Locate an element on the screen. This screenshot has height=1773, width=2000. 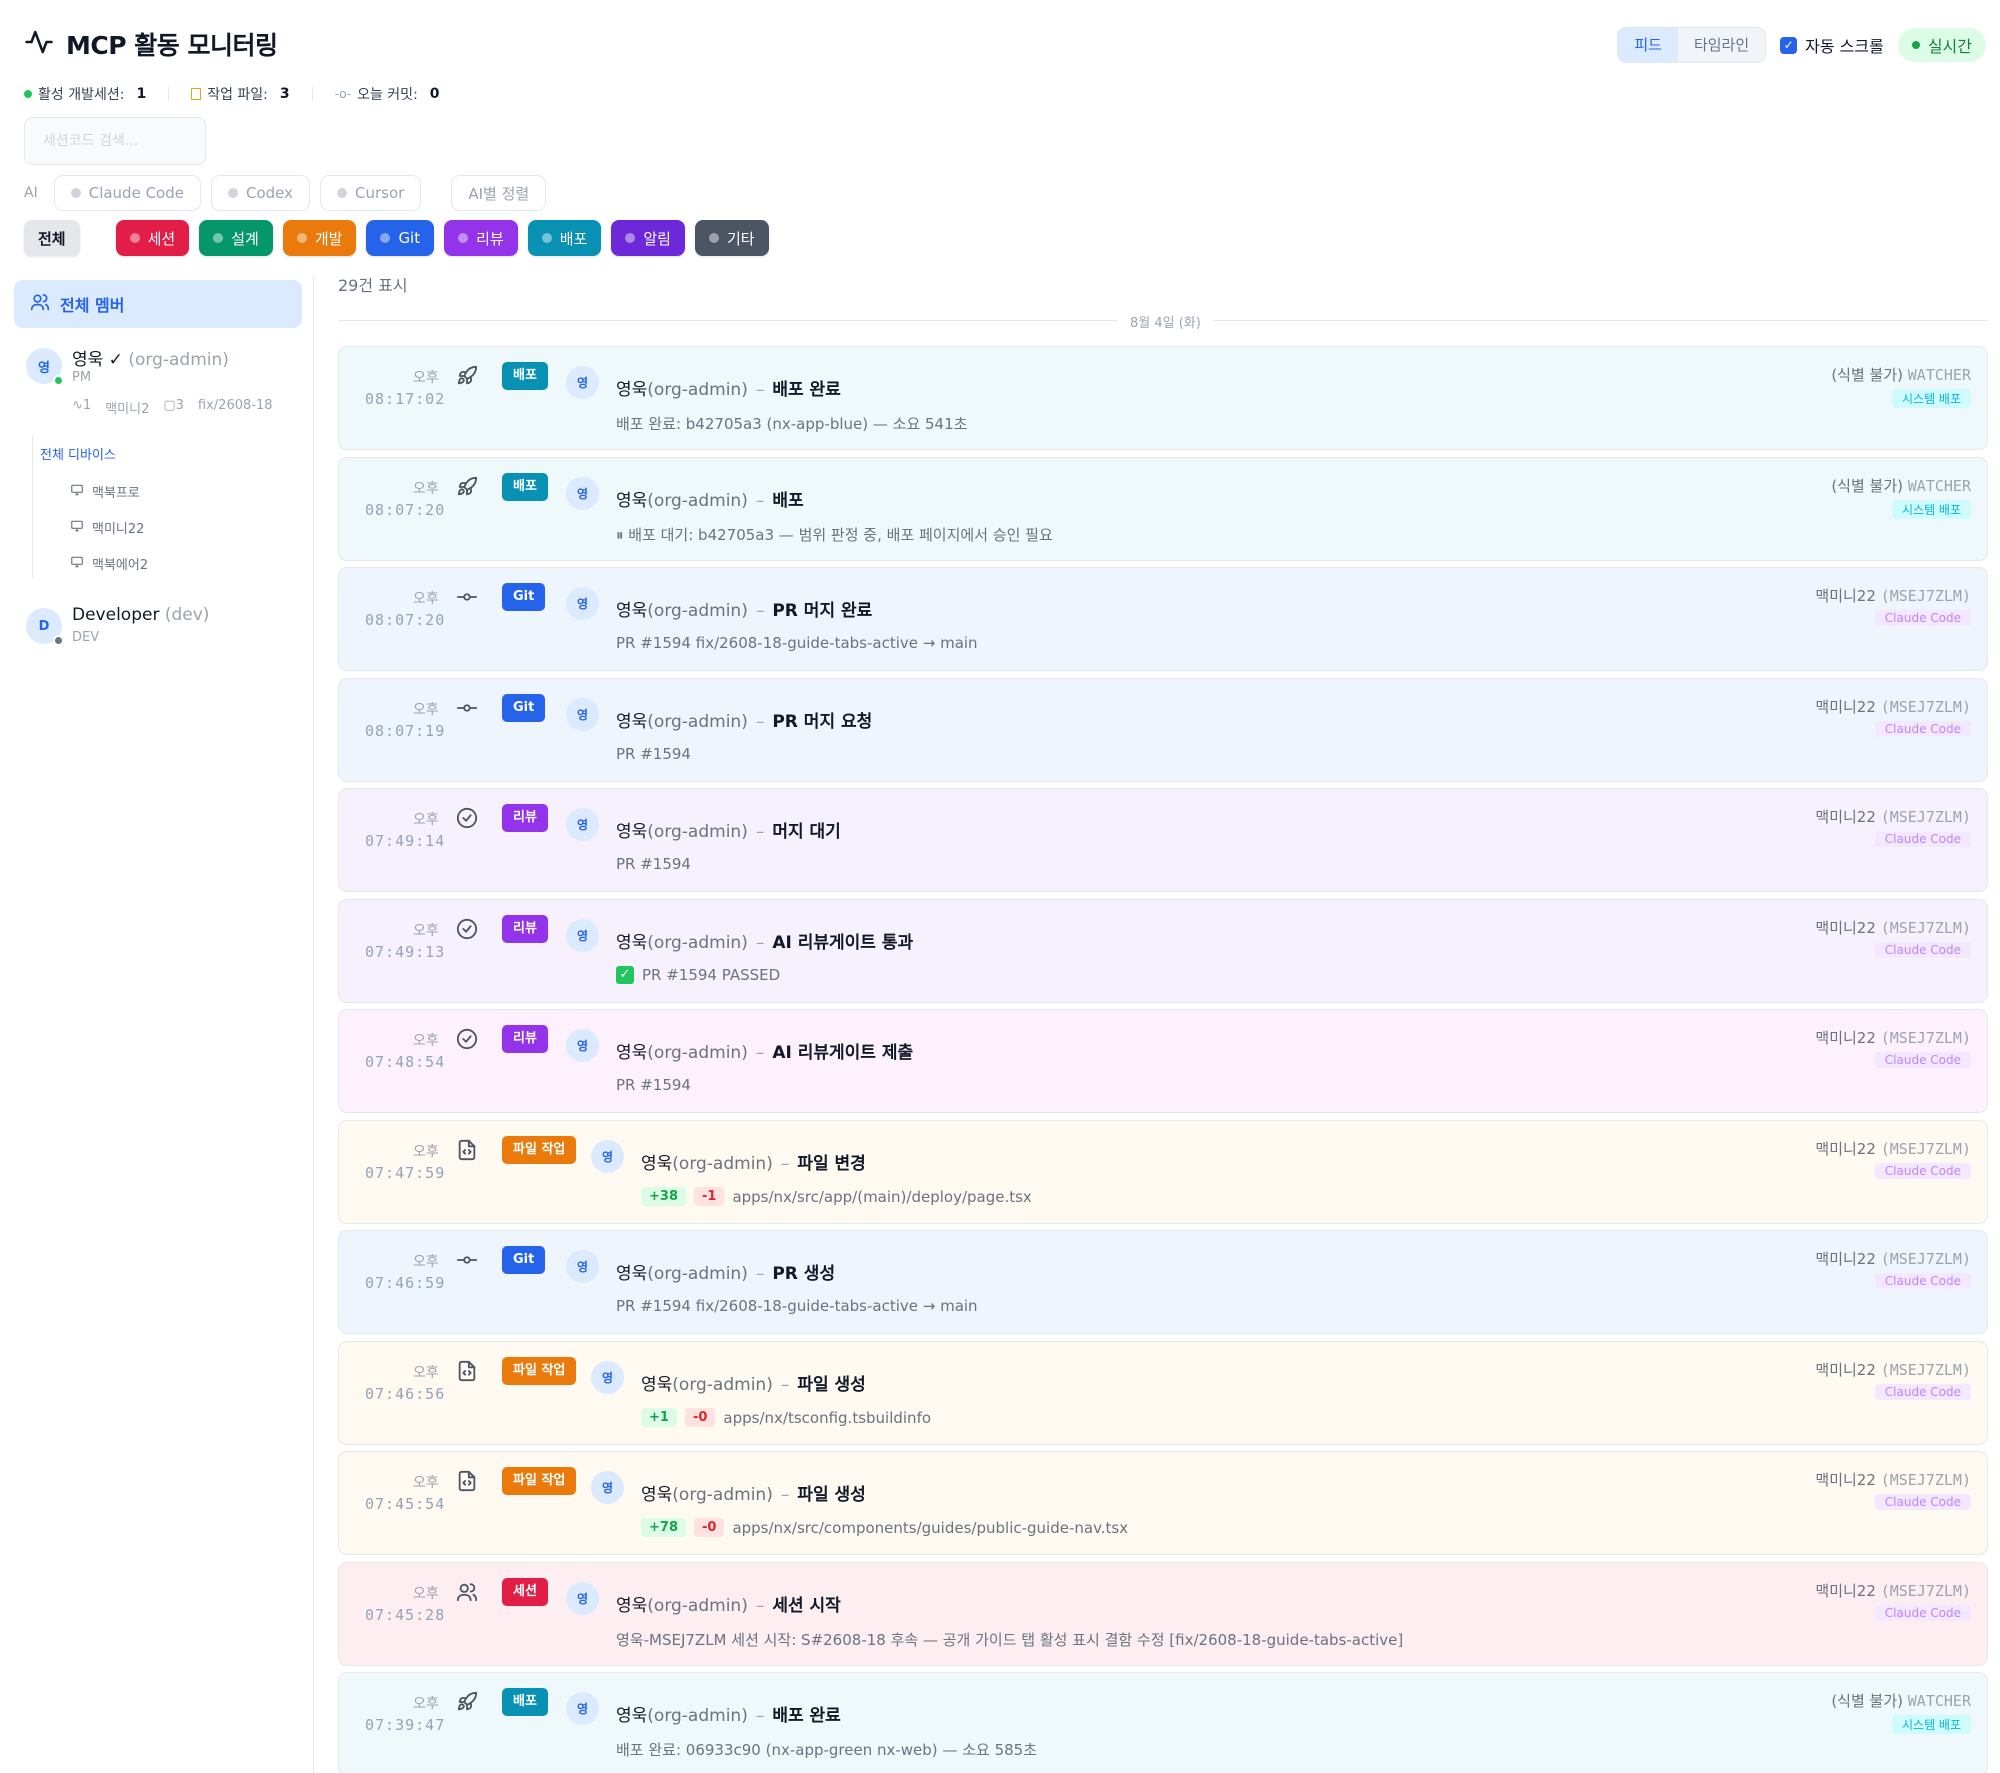
member-item-developer: D Developer (dev) DEV is located at coordinates (117, 625).